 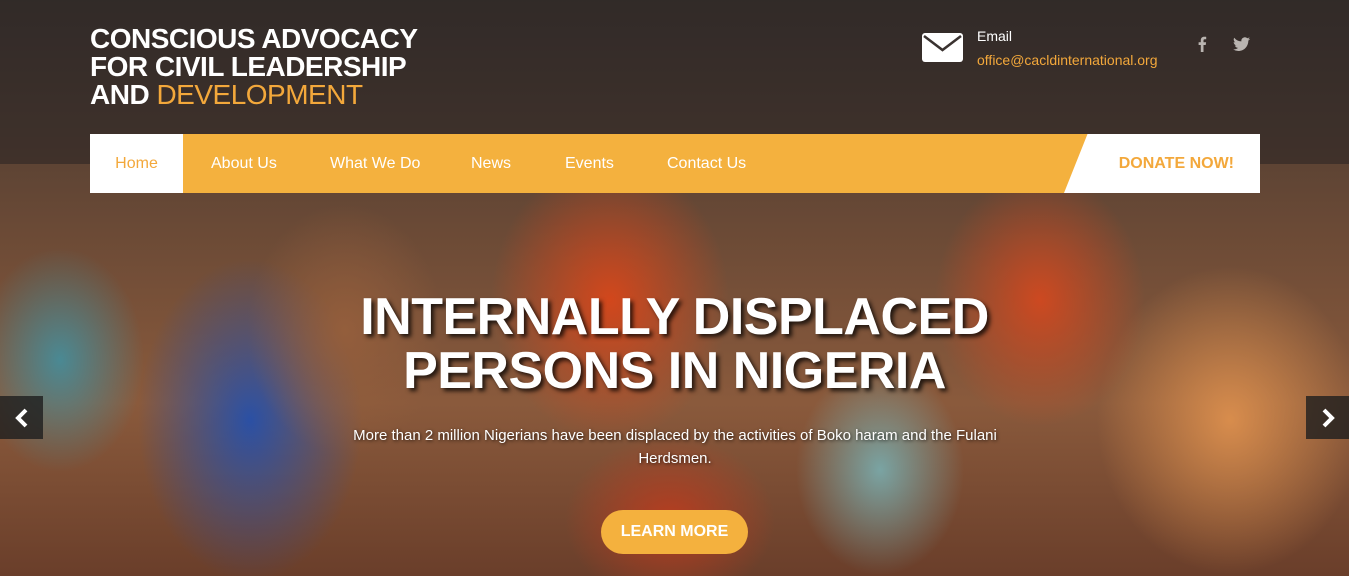 I want to click on facebook-icon, so click(x=1202, y=44).